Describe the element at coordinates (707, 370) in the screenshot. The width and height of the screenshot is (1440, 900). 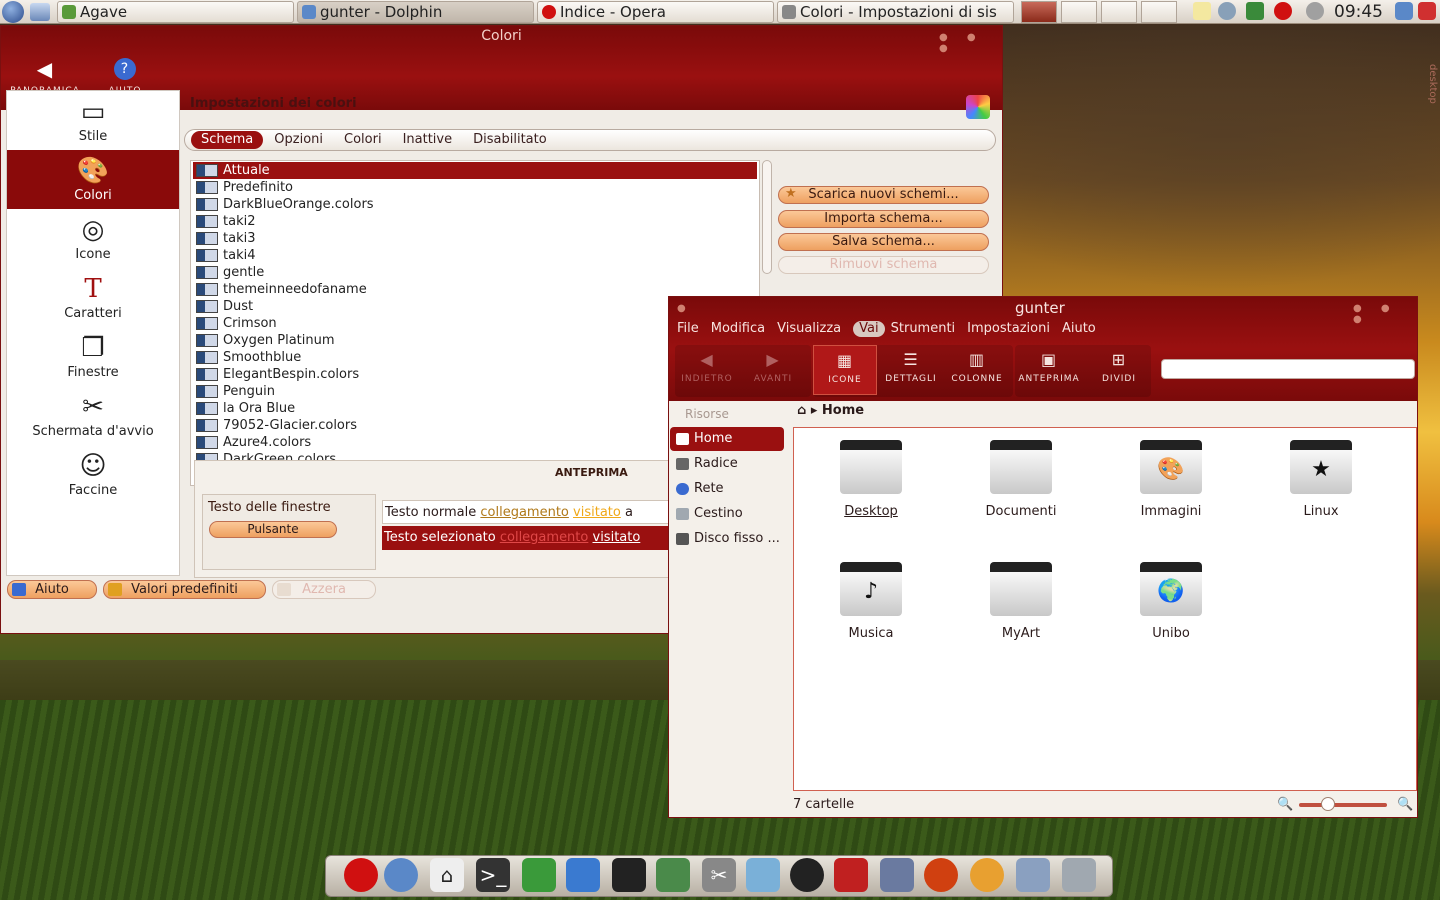
I see `back-button: ◀ INDIETRO` at that location.